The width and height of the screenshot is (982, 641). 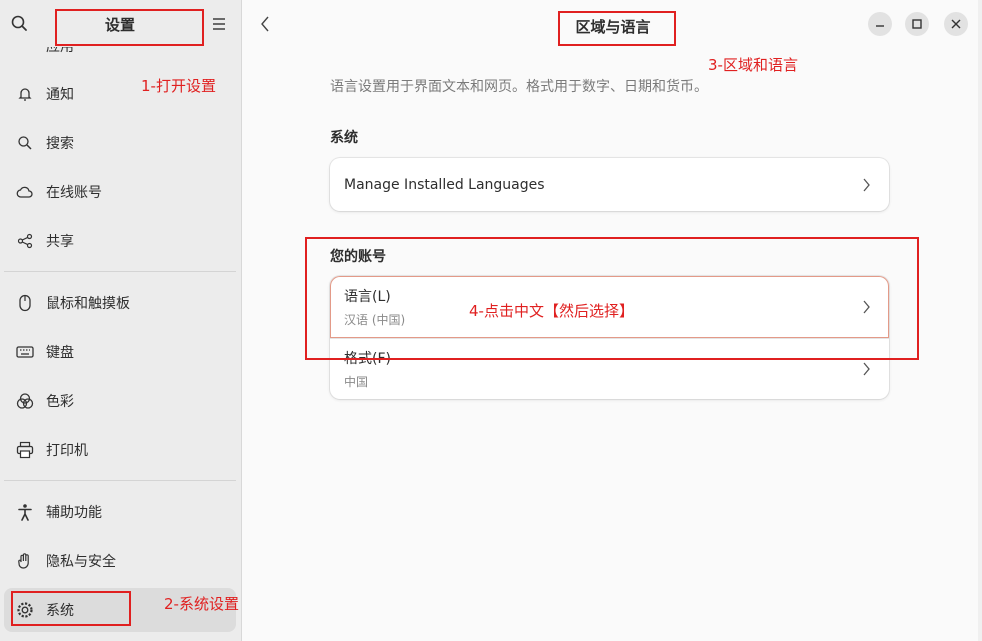 I want to click on manage-languages-row: Manage Installed Languages, so click(x=609, y=184).